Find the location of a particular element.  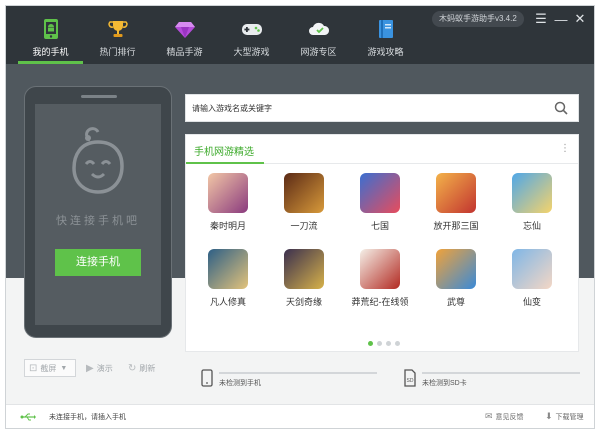

game-item: 放开那三国 is located at coordinates (456, 202).